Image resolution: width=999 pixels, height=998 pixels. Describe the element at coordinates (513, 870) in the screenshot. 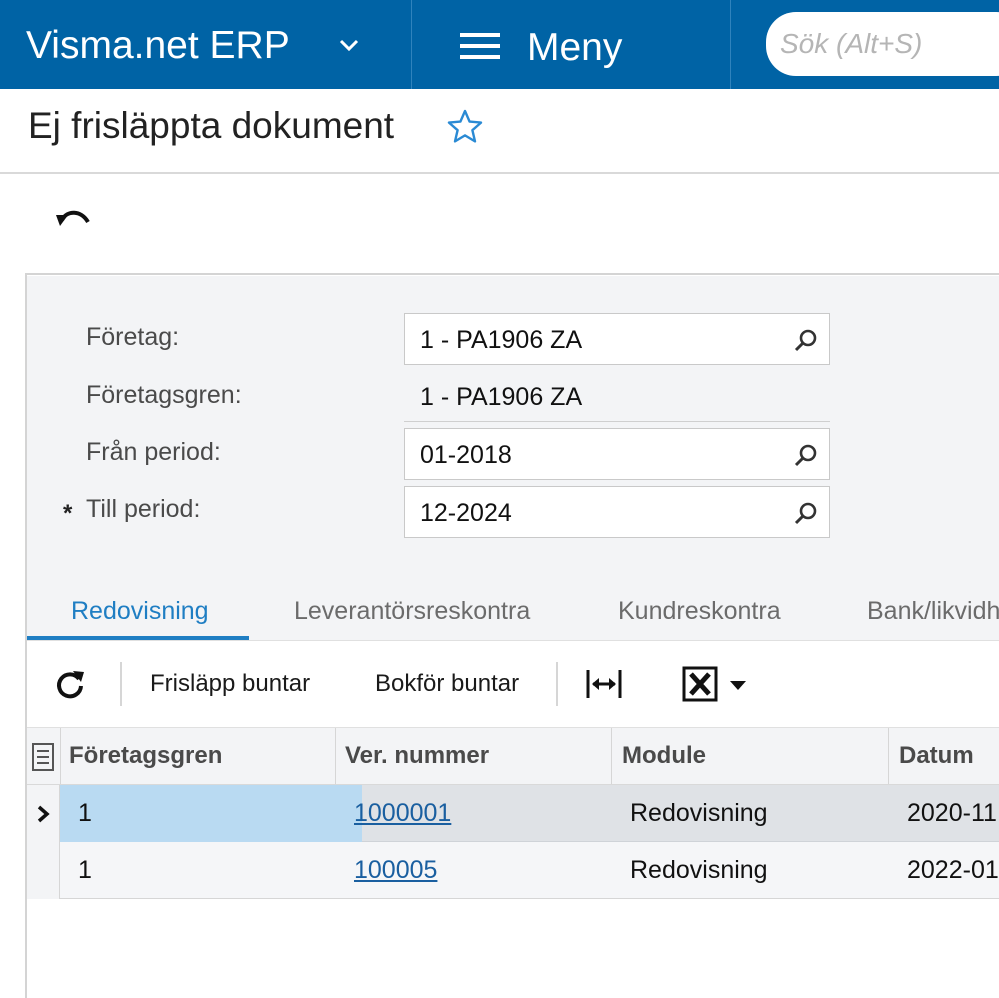

I see `table-row: 1 100005 Redovisning 2022-01` at that location.